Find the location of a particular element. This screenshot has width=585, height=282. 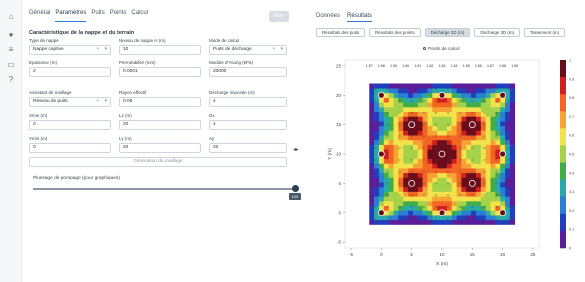

generate-mesh-button: Génération du maillage is located at coordinates (158, 162).